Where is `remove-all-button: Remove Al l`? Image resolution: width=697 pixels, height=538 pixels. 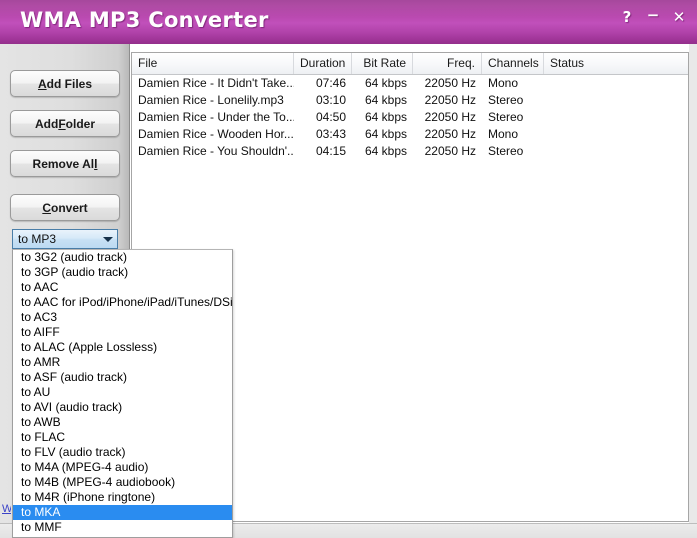 remove-all-button: Remove Al l is located at coordinates (65, 163).